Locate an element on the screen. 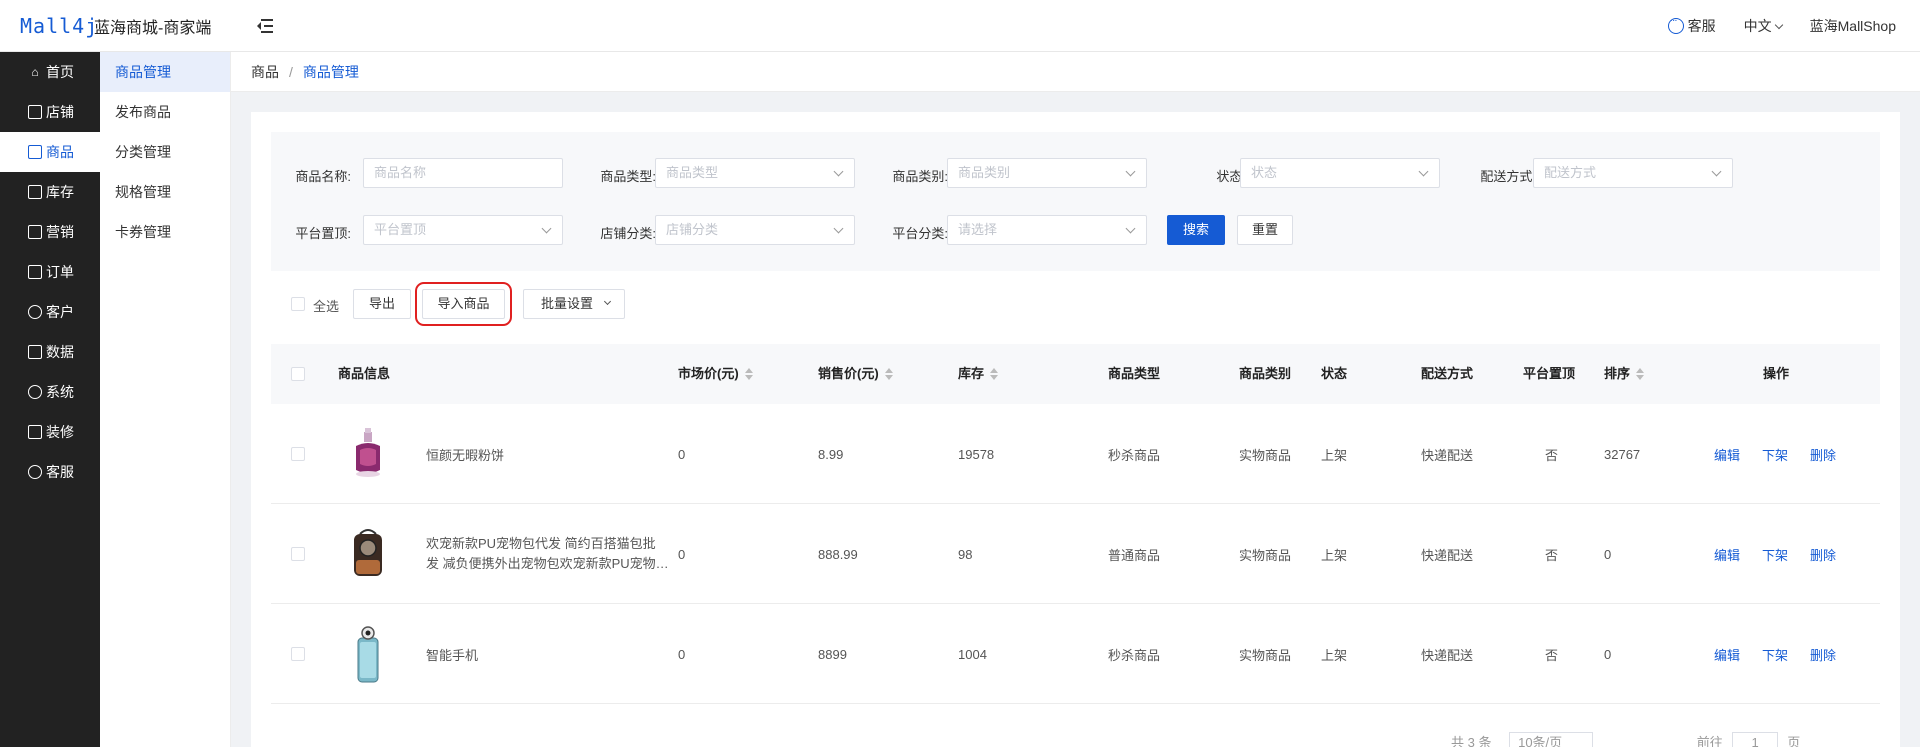  delivery: 快递配送 is located at coordinates (1447, 555).